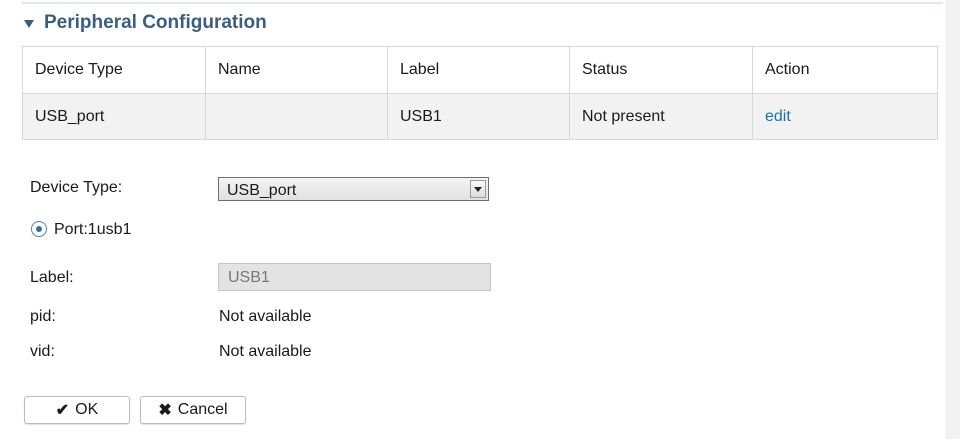 This screenshot has width=960, height=439. I want to click on cell-name, so click(296, 116).